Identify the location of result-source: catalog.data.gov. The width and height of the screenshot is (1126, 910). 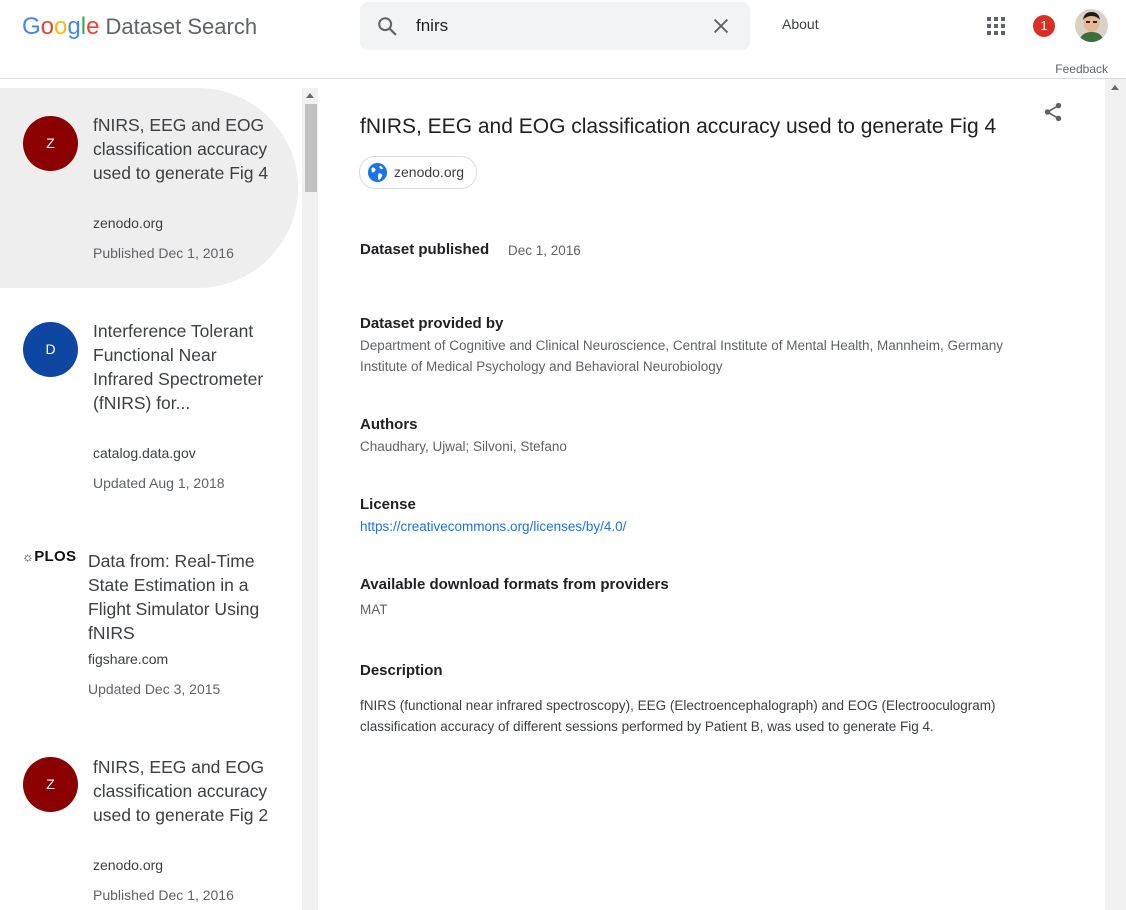
(144, 453).